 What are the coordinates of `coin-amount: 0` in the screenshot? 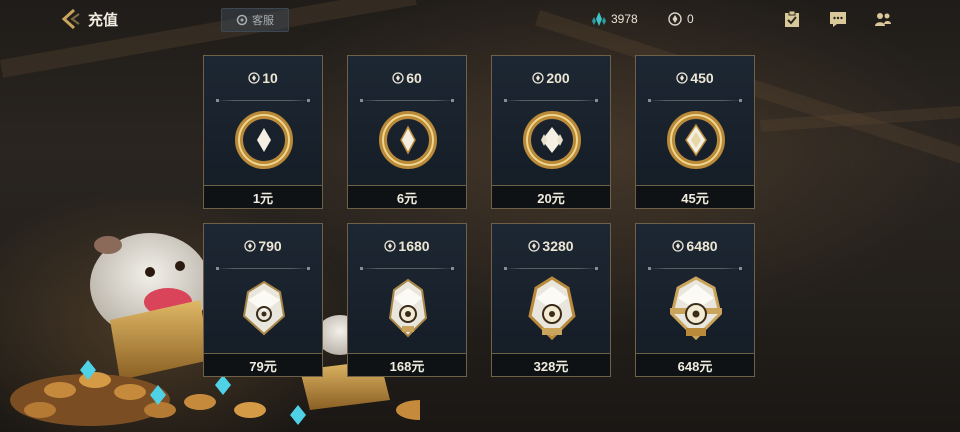 It's located at (690, 19).